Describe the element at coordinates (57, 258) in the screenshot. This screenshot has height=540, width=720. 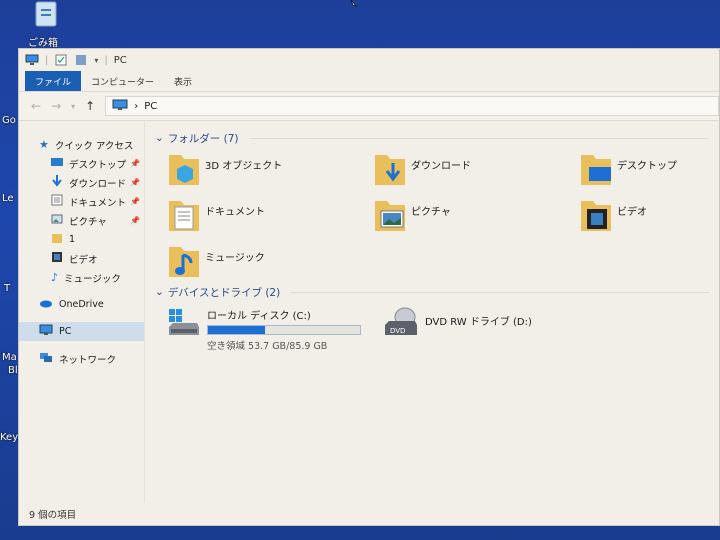
I see `videos-icon` at that location.